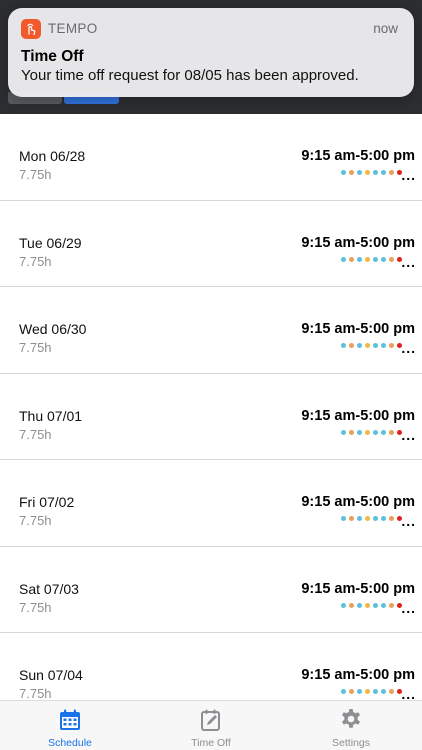  What do you see at coordinates (52, 56) in the screenshot?
I see `notification-title: Time Off` at bounding box center [52, 56].